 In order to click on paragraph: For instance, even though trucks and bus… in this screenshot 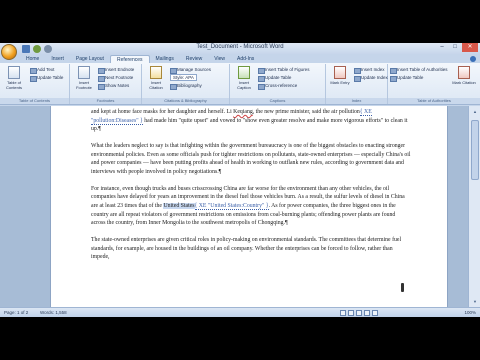, I will do `click(251, 206)`.